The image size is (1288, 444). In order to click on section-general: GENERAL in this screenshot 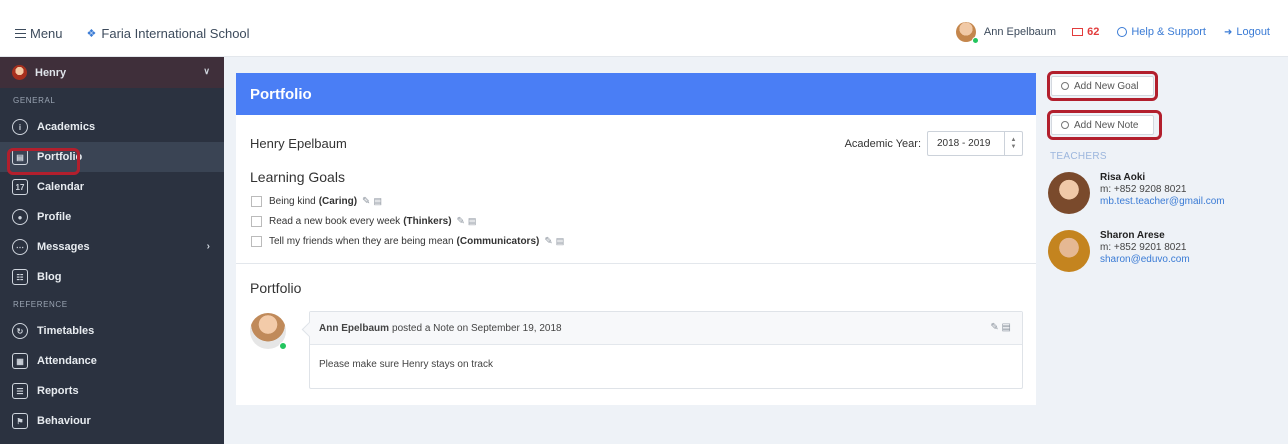, I will do `click(34, 100)`.